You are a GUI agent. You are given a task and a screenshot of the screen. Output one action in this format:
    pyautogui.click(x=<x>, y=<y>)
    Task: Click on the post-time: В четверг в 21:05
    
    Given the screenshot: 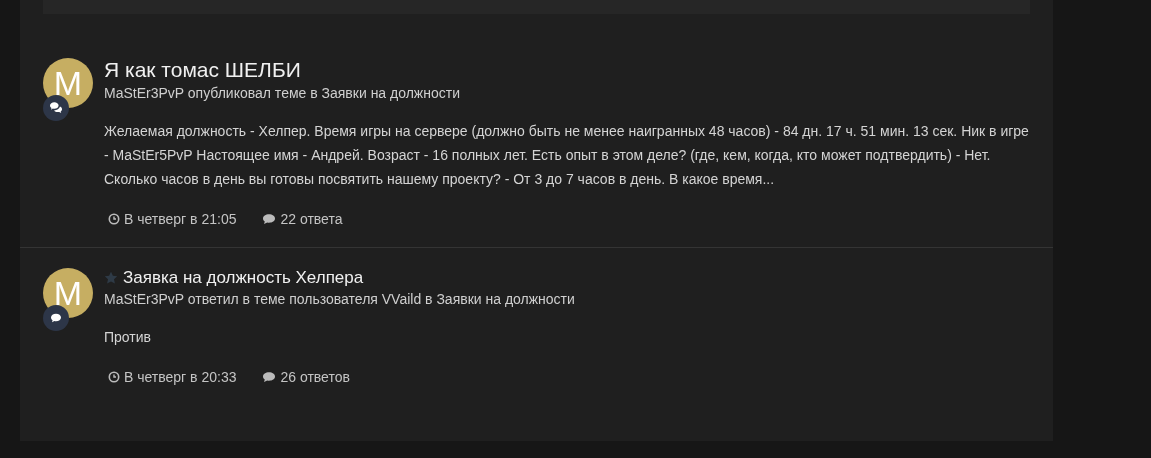 What is the action you would take?
    pyautogui.click(x=180, y=219)
    